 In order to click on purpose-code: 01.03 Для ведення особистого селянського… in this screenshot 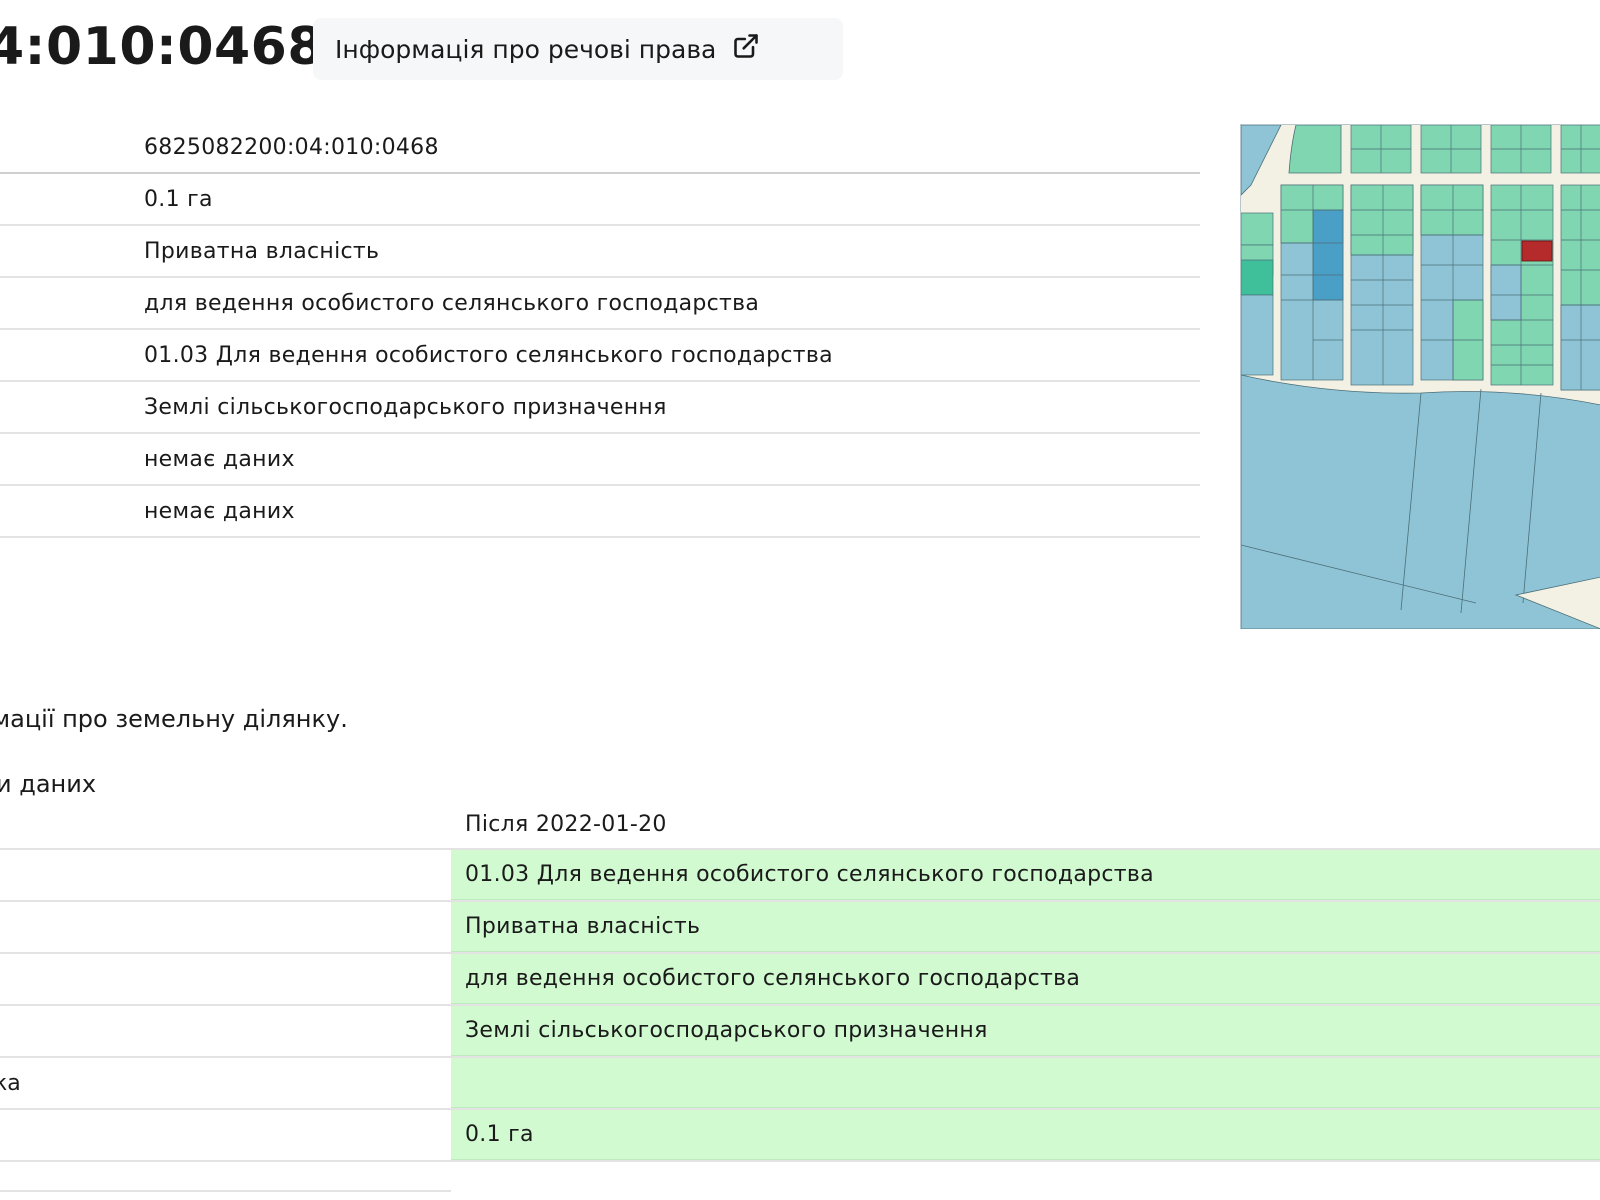, I will do `click(488, 355)`.